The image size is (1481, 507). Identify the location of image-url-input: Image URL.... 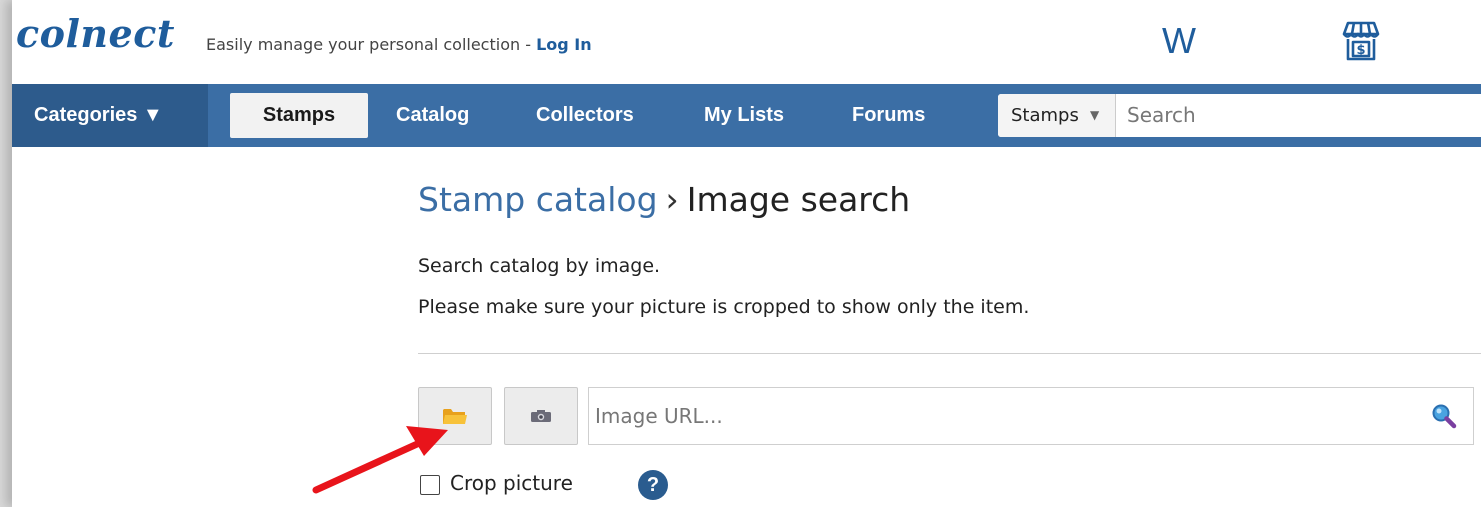
(1031, 416).